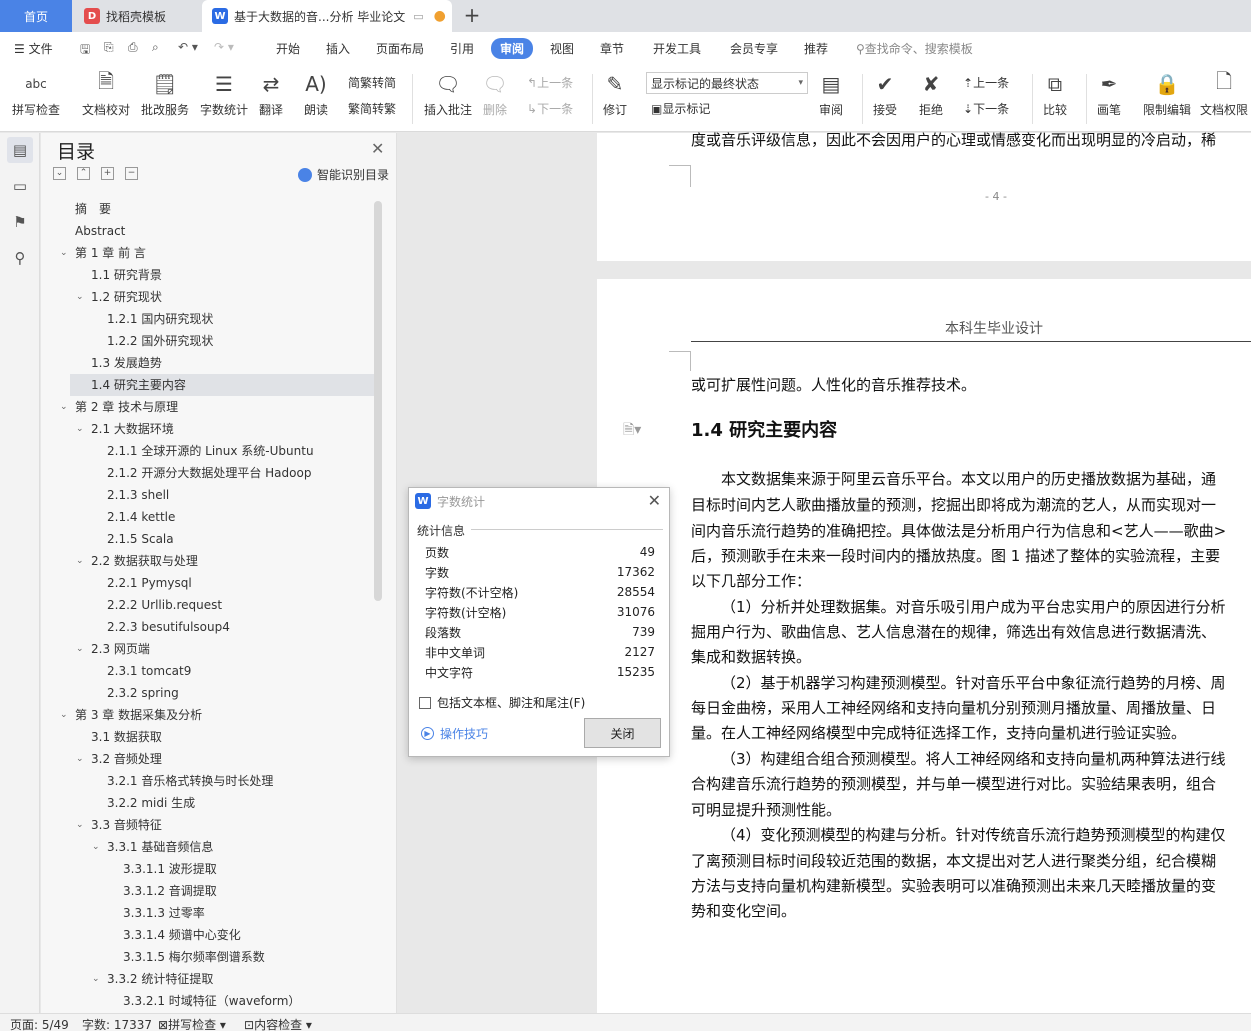 The height and width of the screenshot is (1031, 1251). I want to click on chapter-nav-icon: ▭, so click(20, 186).